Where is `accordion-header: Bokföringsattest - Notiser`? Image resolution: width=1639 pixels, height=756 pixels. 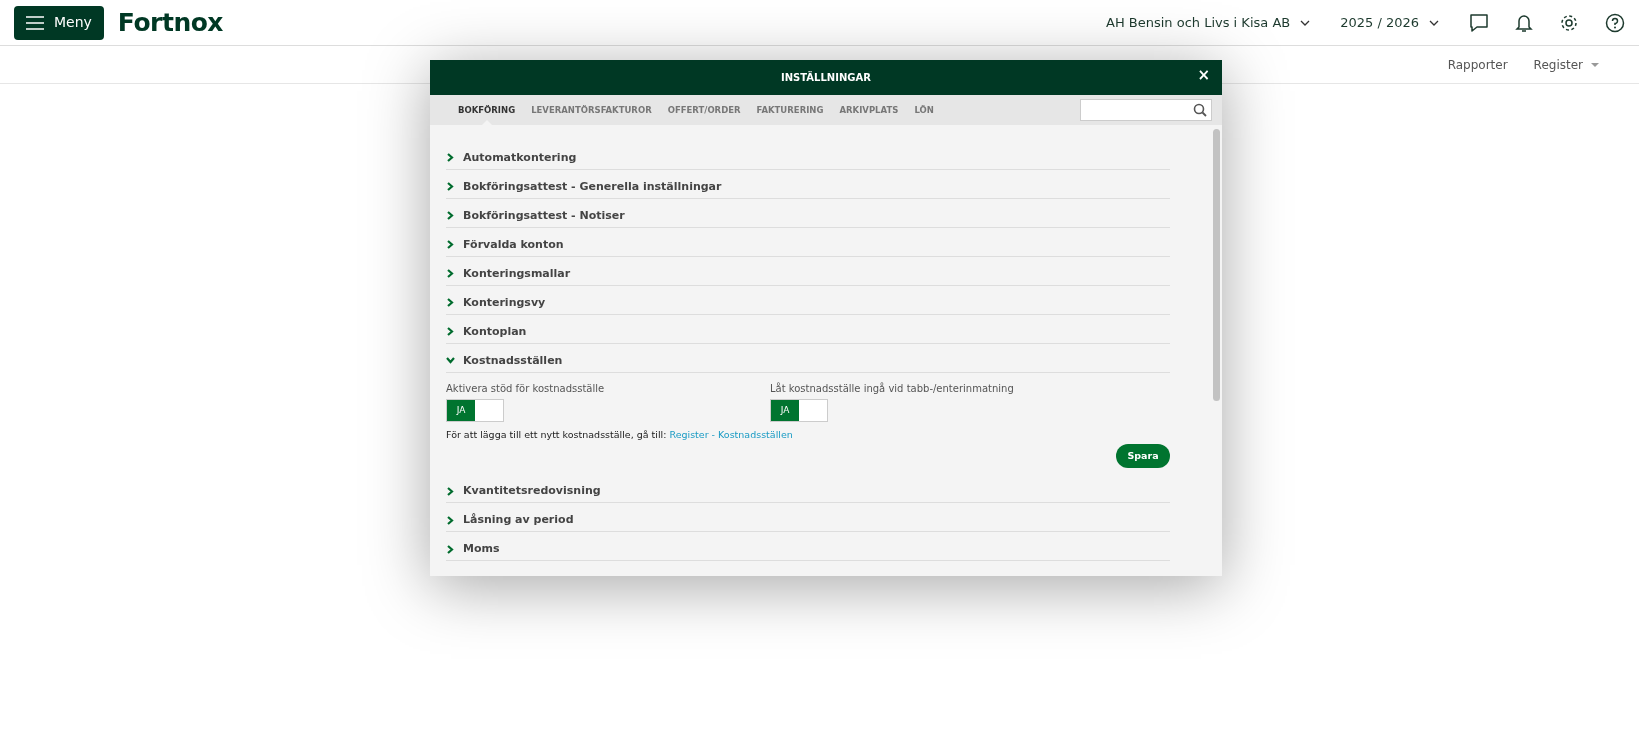 accordion-header: Bokföringsattest - Notiser is located at coordinates (535, 215).